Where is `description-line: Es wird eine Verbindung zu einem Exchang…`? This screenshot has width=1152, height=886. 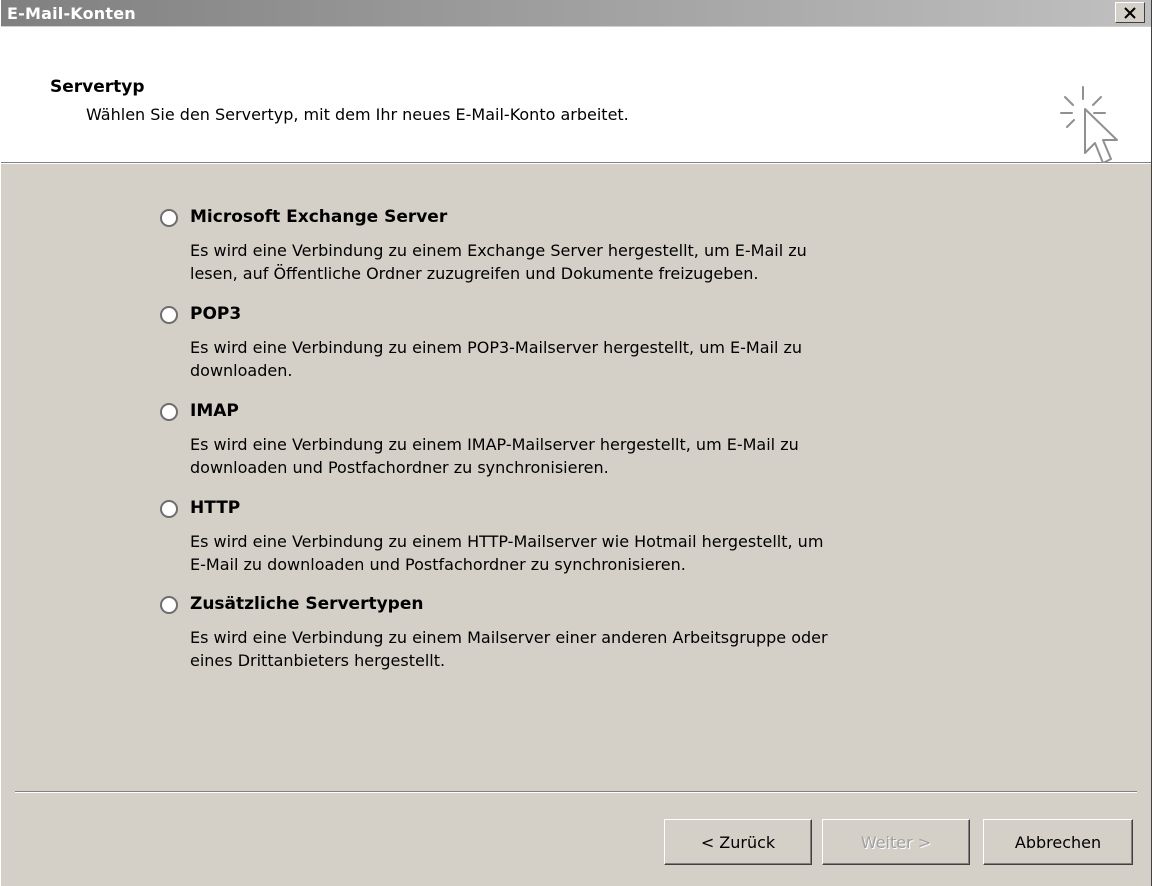
description-line: Es wird eine Verbindung zu einem Exchang… is located at coordinates (498, 250).